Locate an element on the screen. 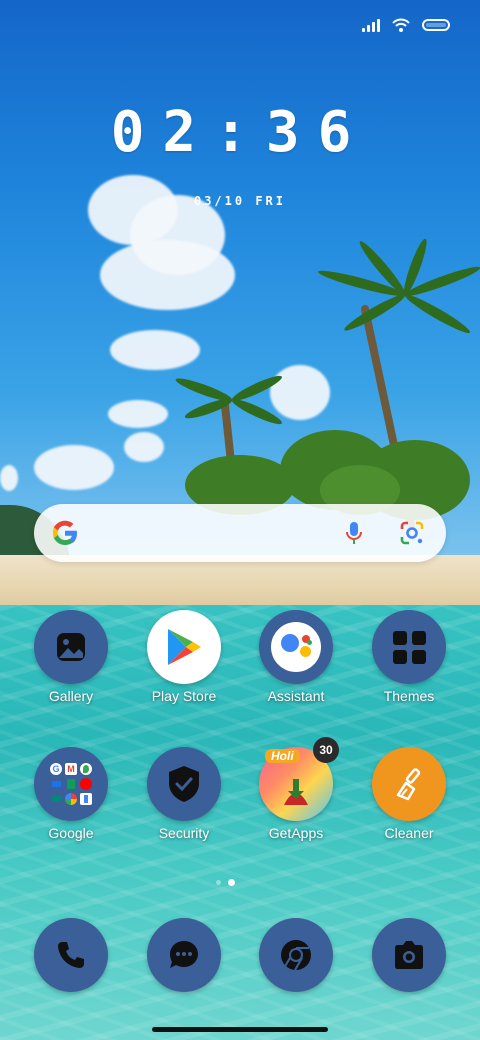 This screenshot has height=1040, width=480. dock-camera is located at coordinates (409, 955).